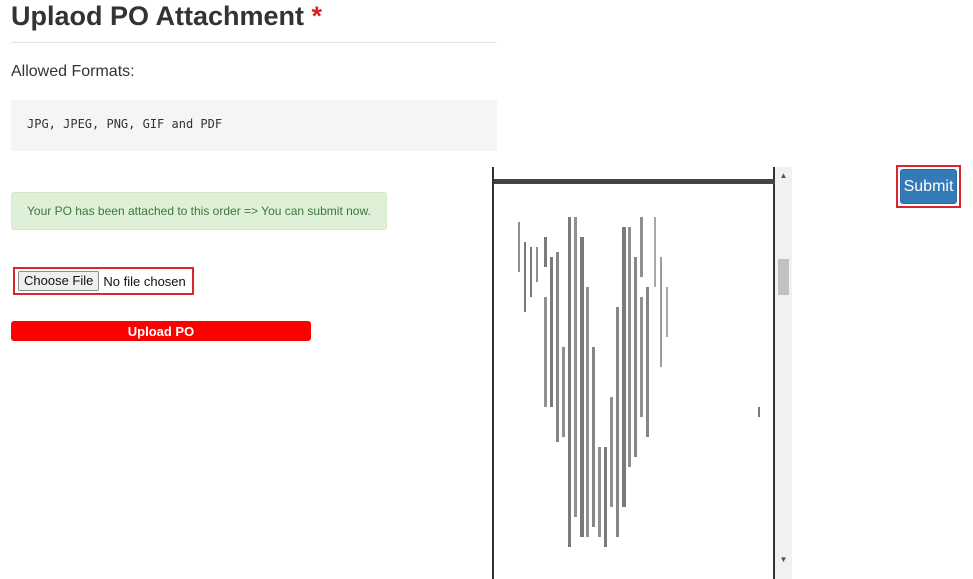  I want to click on preview-scrollbar: ▲ ▼, so click(783, 373).